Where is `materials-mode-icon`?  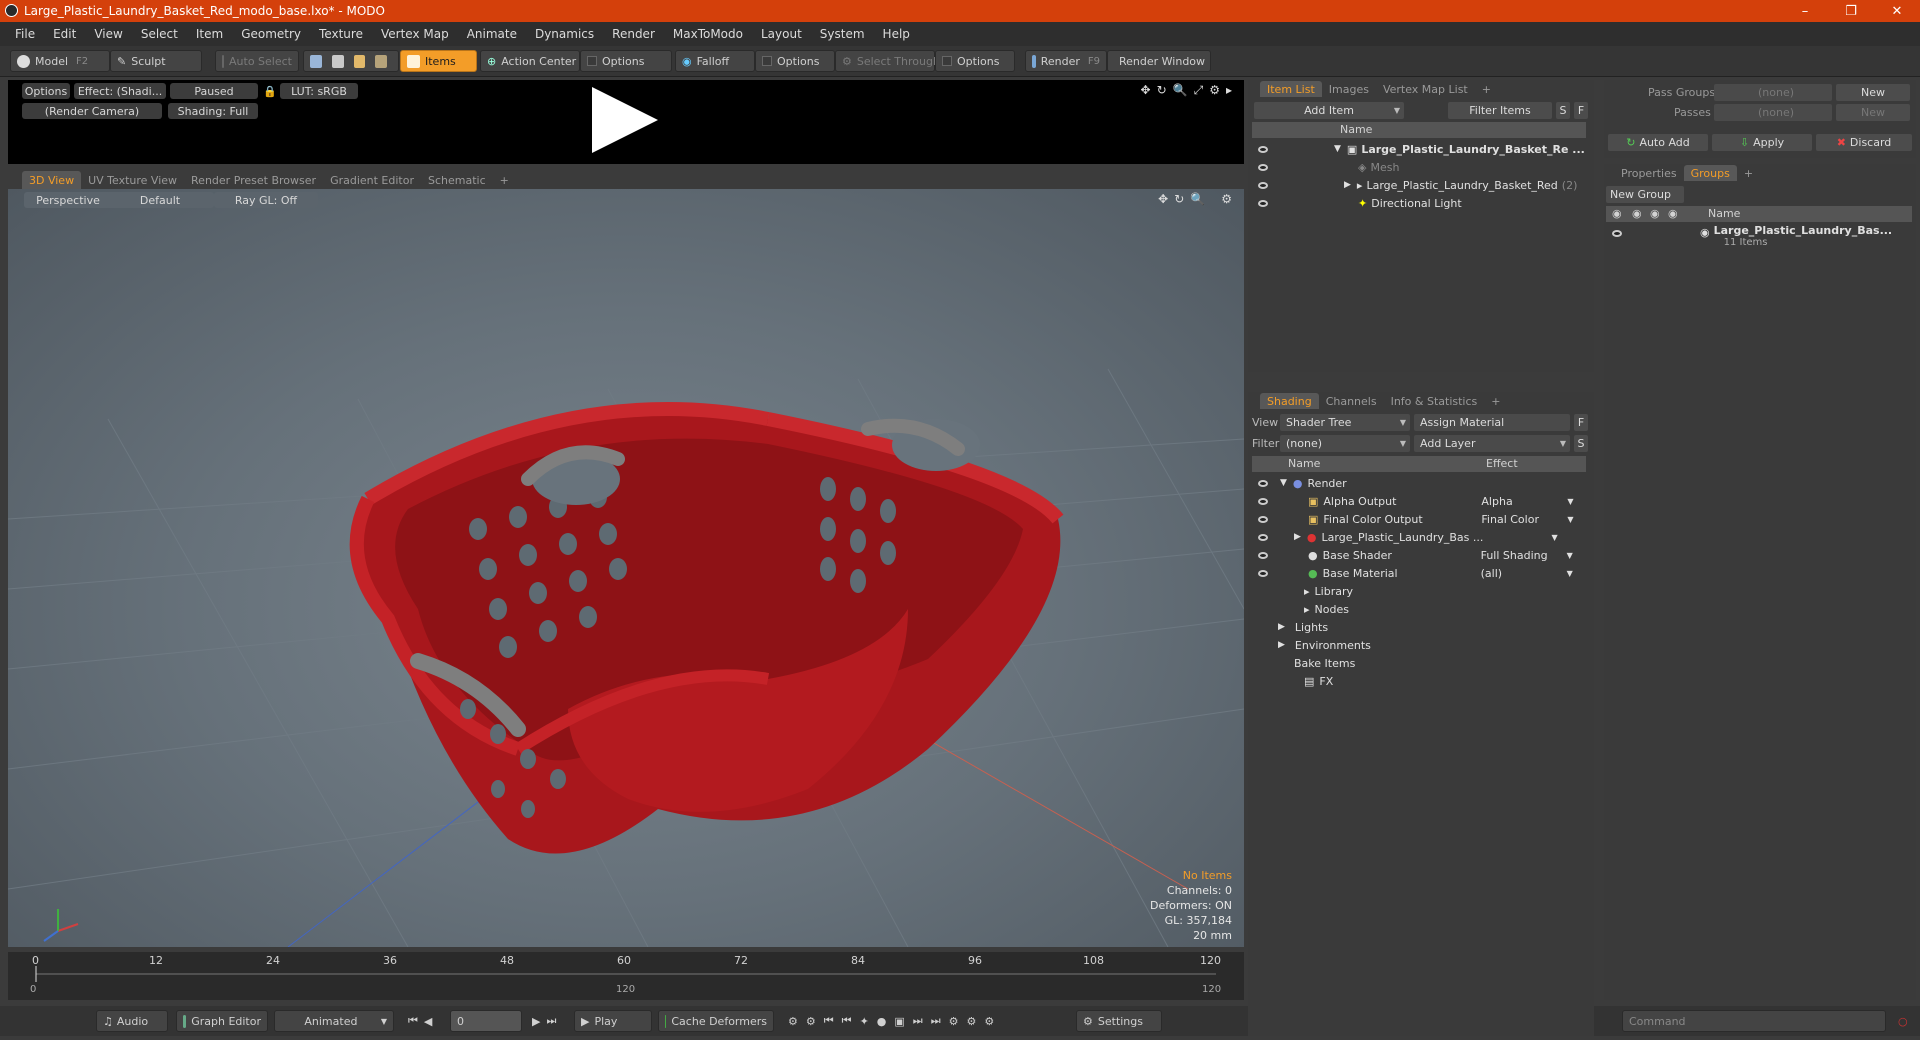 materials-mode-icon is located at coordinates (381, 61).